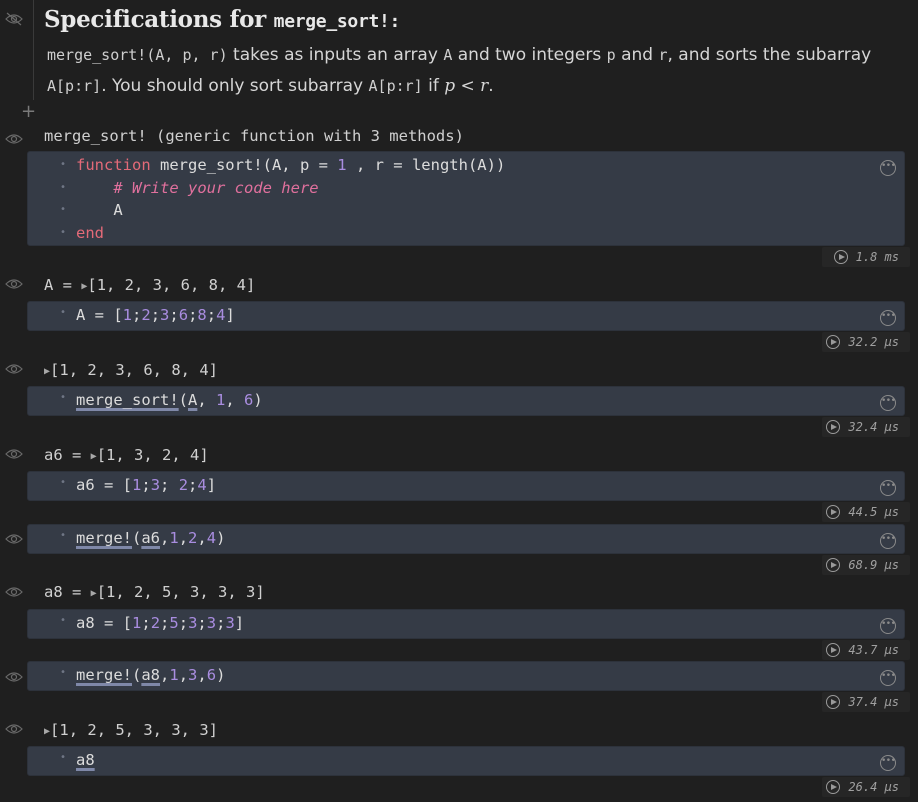  I want to click on code-cell: • A = [1;2;3;6;8;4] •••, so click(466, 316).